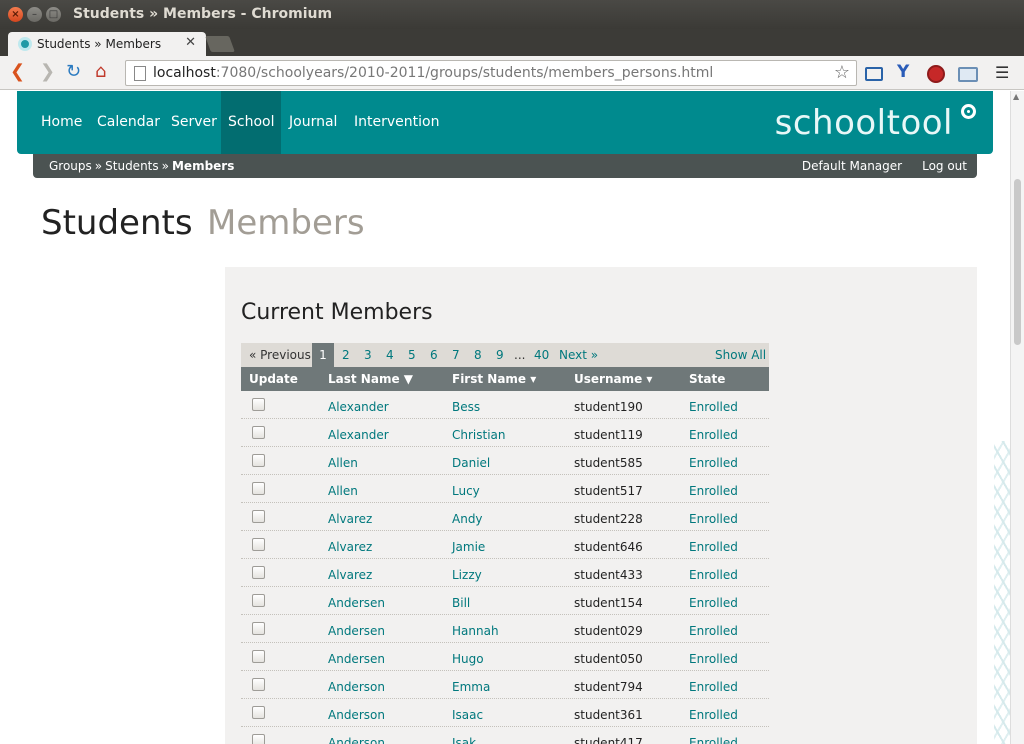 The height and width of the screenshot is (744, 1024). I want to click on pager-page: 2, so click(346, 355).